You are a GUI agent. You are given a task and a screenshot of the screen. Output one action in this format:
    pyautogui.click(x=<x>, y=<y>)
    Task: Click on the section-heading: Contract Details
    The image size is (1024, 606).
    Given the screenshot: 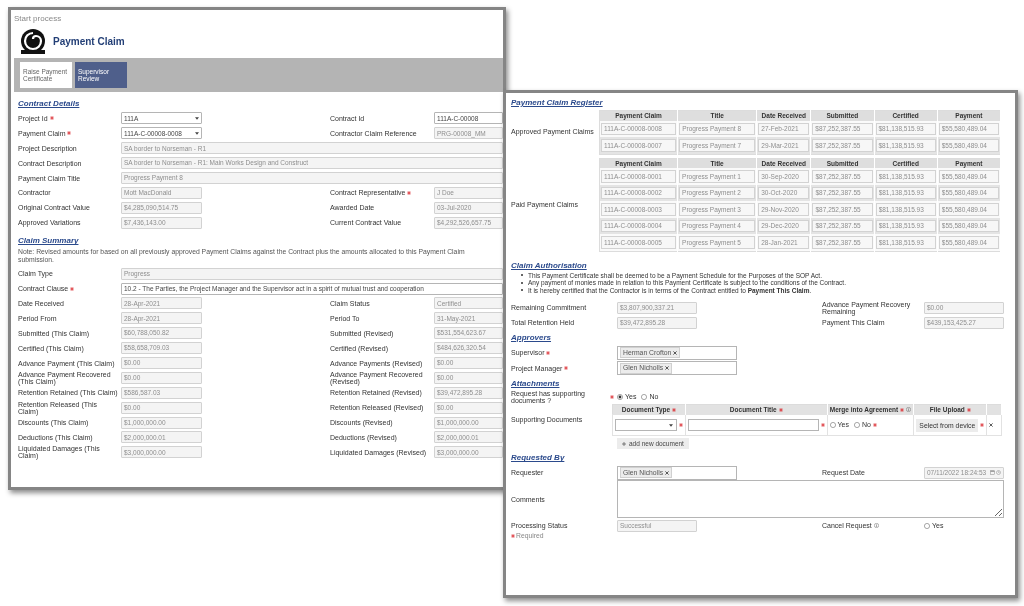 What is the action you would take?
    pyautogui.click(x=49, y=103)
    